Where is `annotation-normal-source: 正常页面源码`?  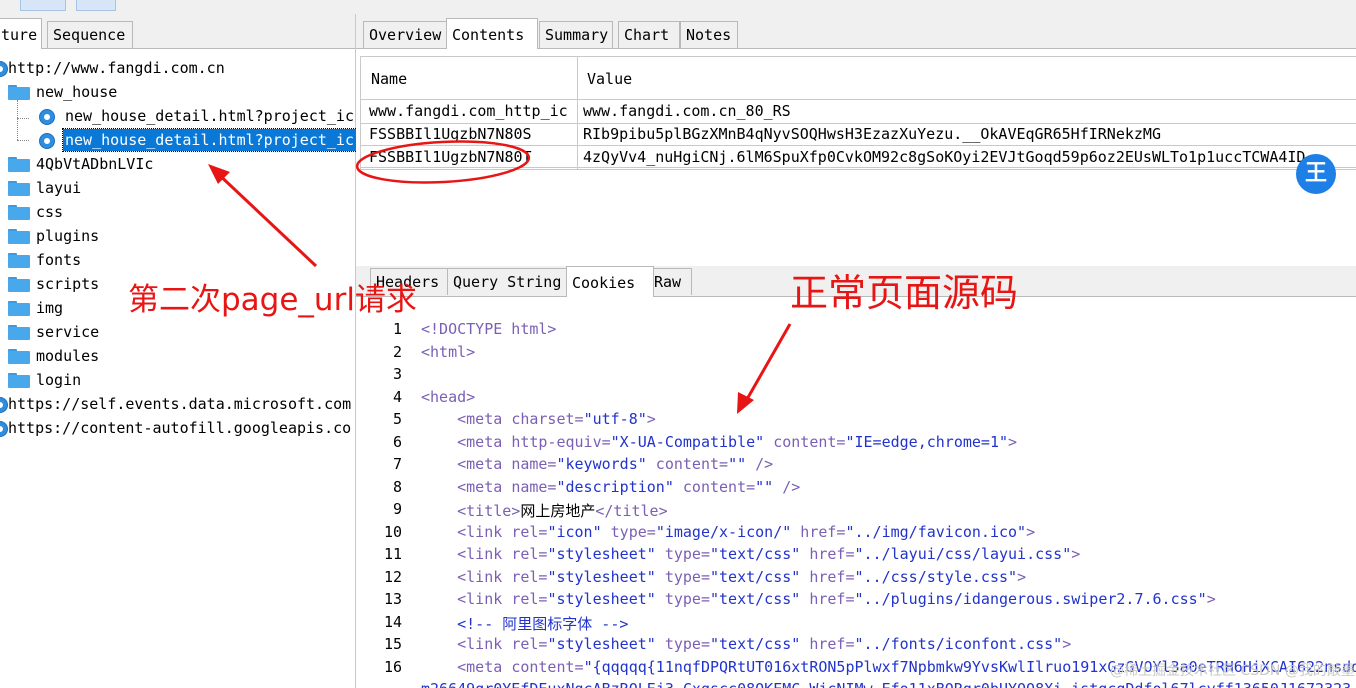 annotation-normal-source: 正常页面源码 is located at coordinates (904, 293).